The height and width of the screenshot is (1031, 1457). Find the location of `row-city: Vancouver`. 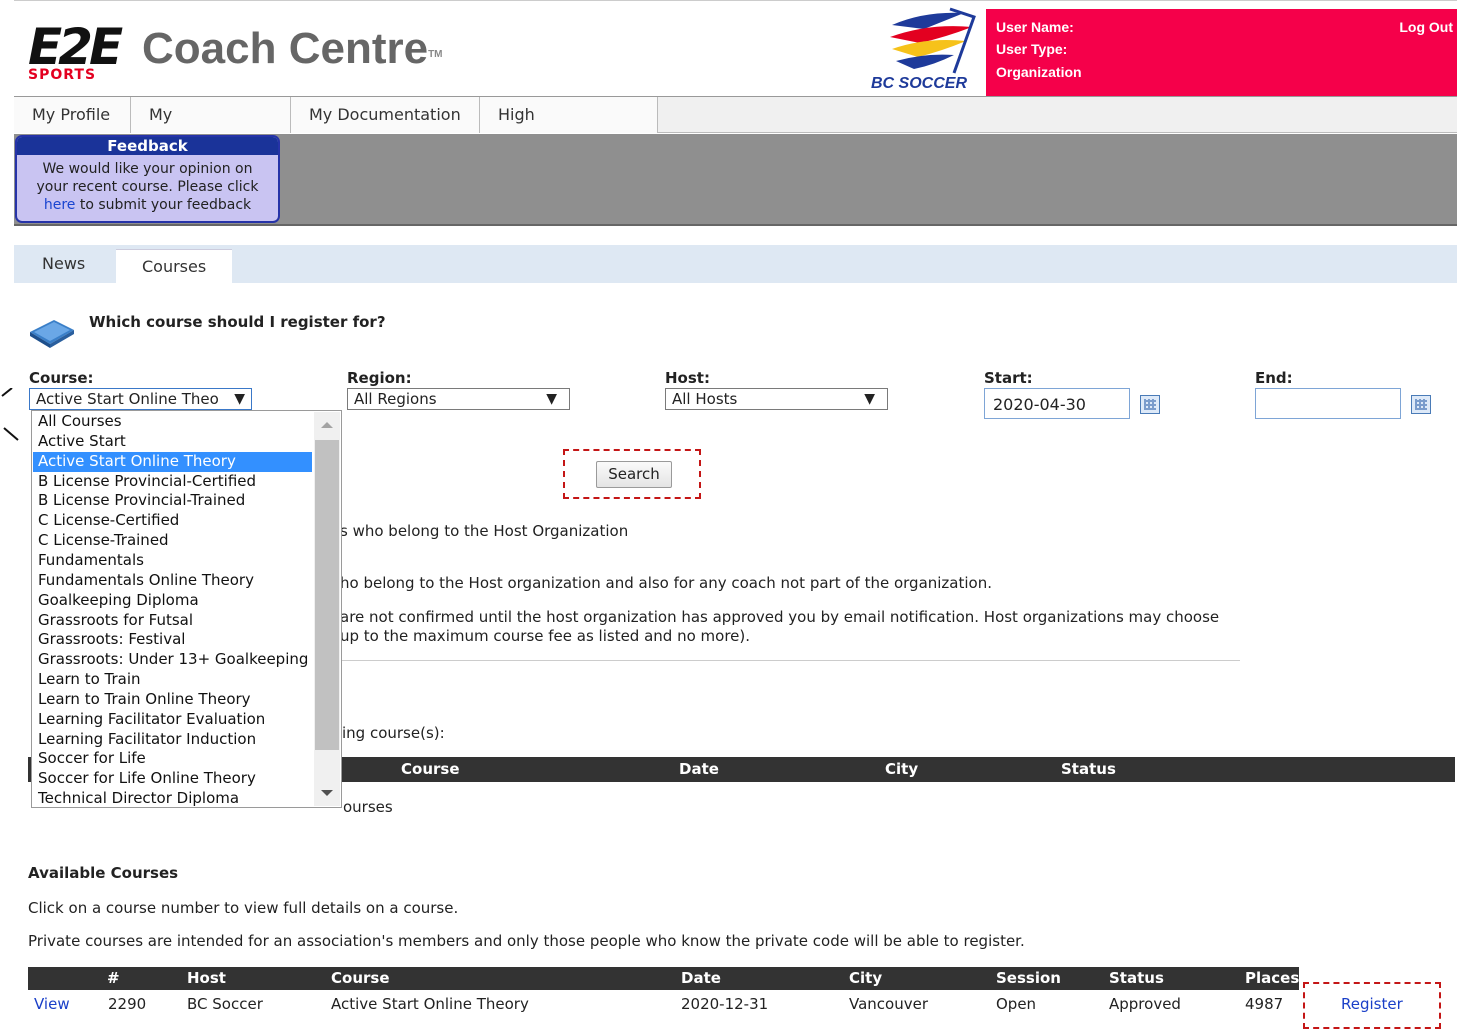

row-city: Vancouver is located at coordinates (888, 1004).